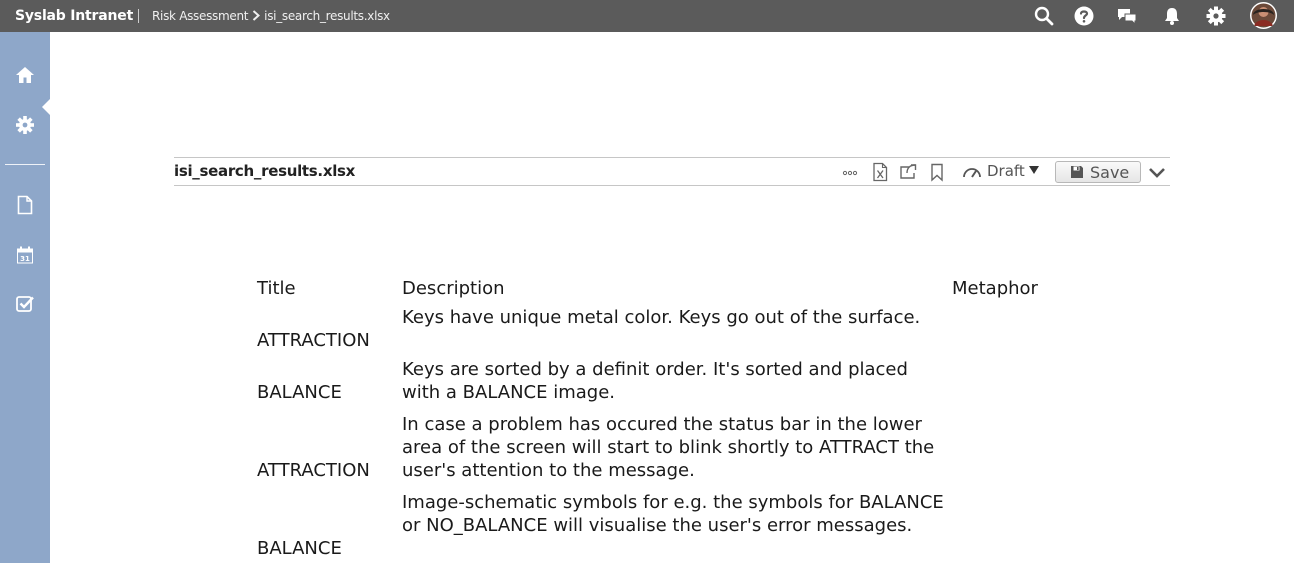 The height and width of the screenshot is (563, 1294). Describe the element at coordinates (25, 205) in the screenshot. I see `document-icon` at that location.